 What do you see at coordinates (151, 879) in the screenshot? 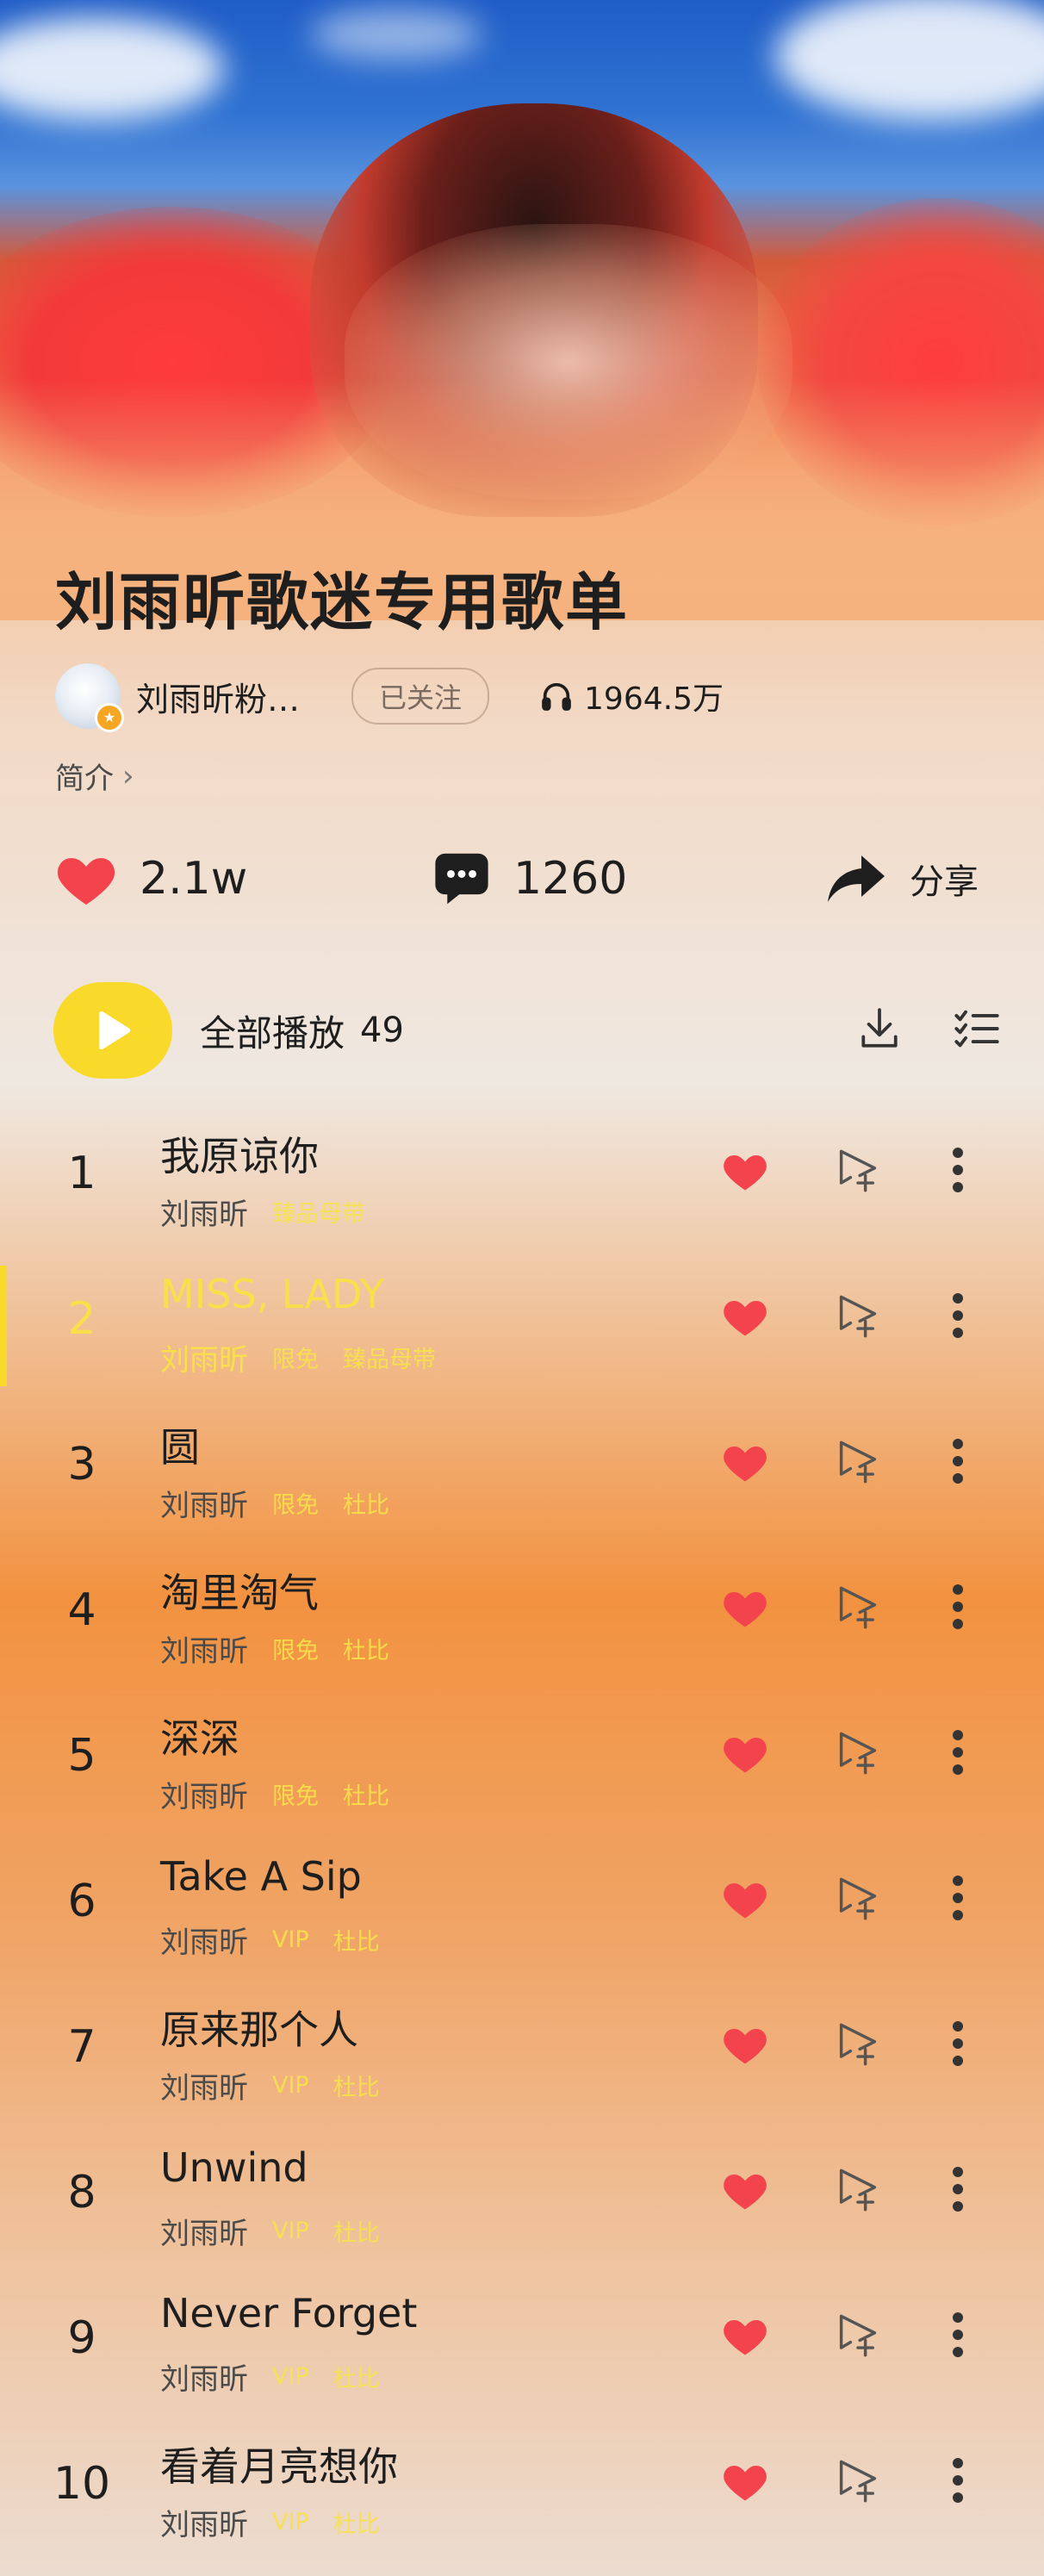
I see `like-button: 2.1w` at bounding box center [151, 879].